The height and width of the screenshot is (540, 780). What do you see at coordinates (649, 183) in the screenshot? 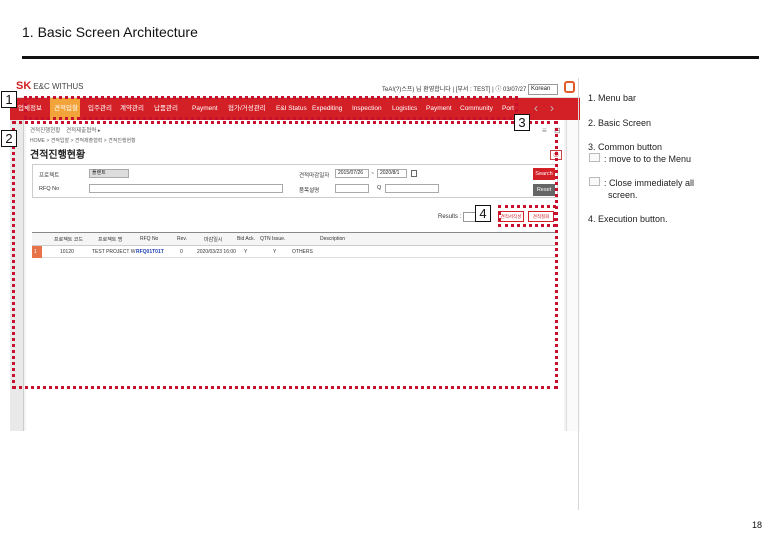
I see `note-close-all: : Close immediately all` at bounding box center [649, 183].